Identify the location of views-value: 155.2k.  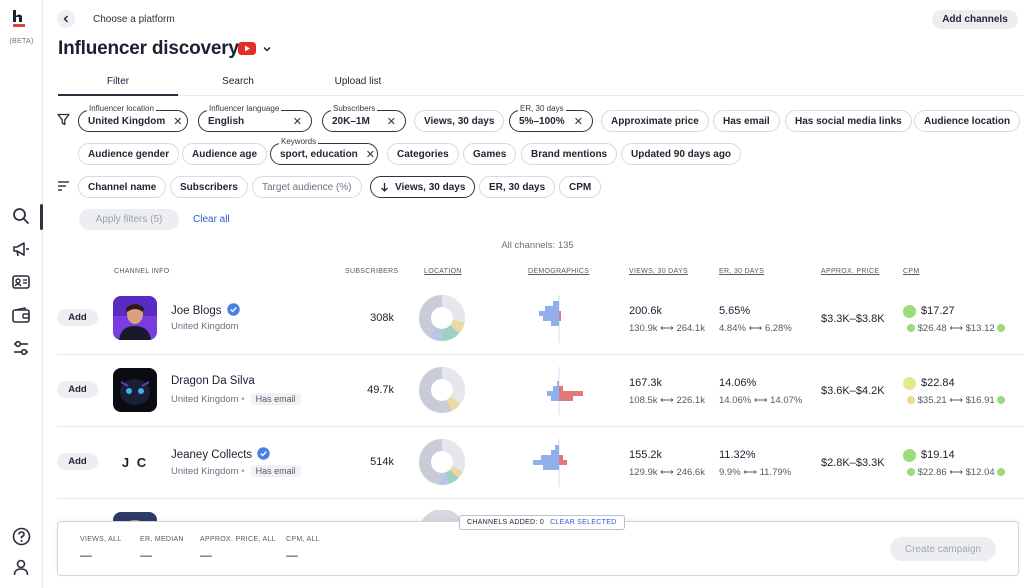
(646, 455).